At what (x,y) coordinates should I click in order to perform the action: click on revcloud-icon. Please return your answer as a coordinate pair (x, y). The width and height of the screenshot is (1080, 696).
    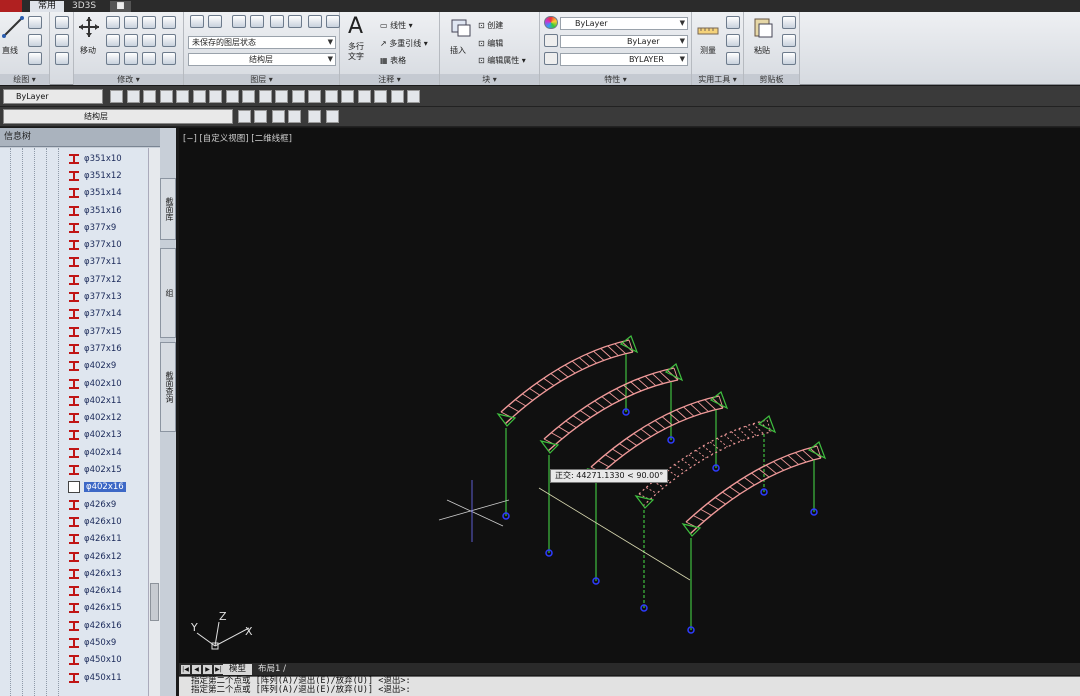
    Looking at the image, I should click on (232, 96).